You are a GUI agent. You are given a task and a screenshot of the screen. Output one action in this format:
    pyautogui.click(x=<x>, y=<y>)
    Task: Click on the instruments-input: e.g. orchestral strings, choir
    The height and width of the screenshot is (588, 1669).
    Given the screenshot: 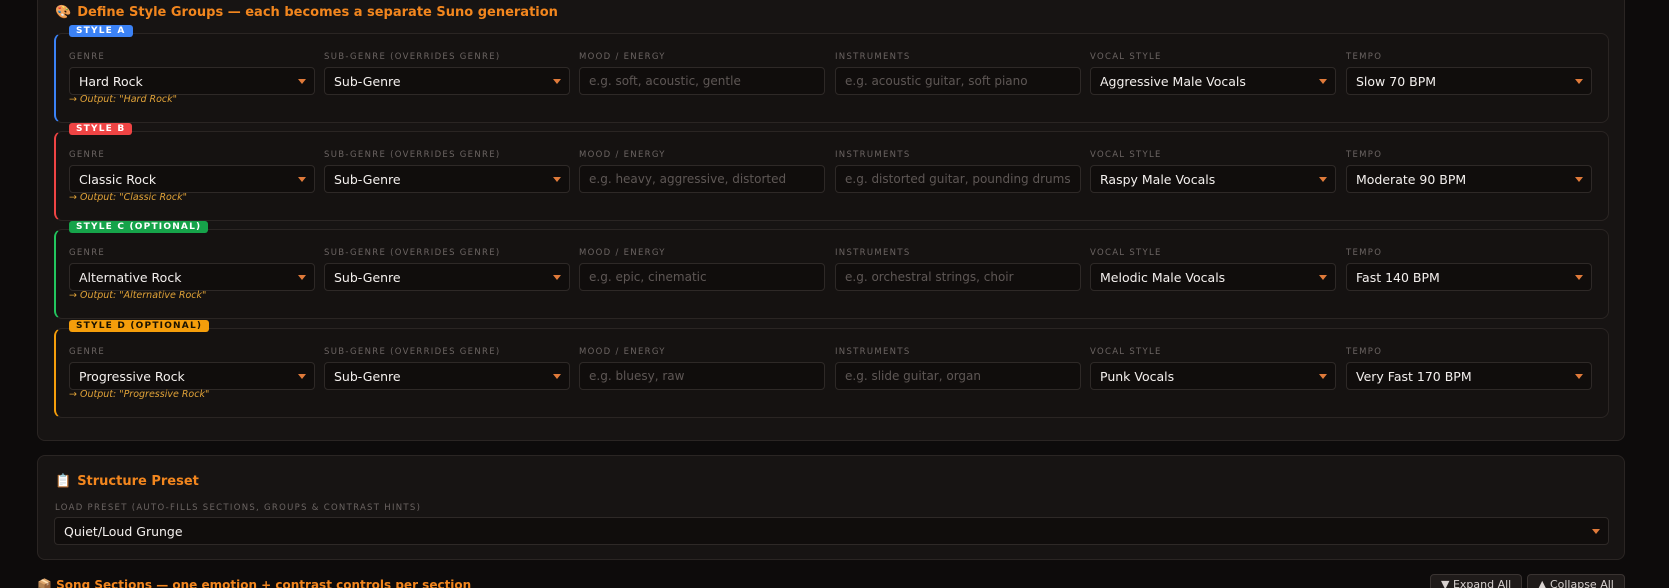 What is the action you would take?
    pyautogui.click(x=958, y=277)
    